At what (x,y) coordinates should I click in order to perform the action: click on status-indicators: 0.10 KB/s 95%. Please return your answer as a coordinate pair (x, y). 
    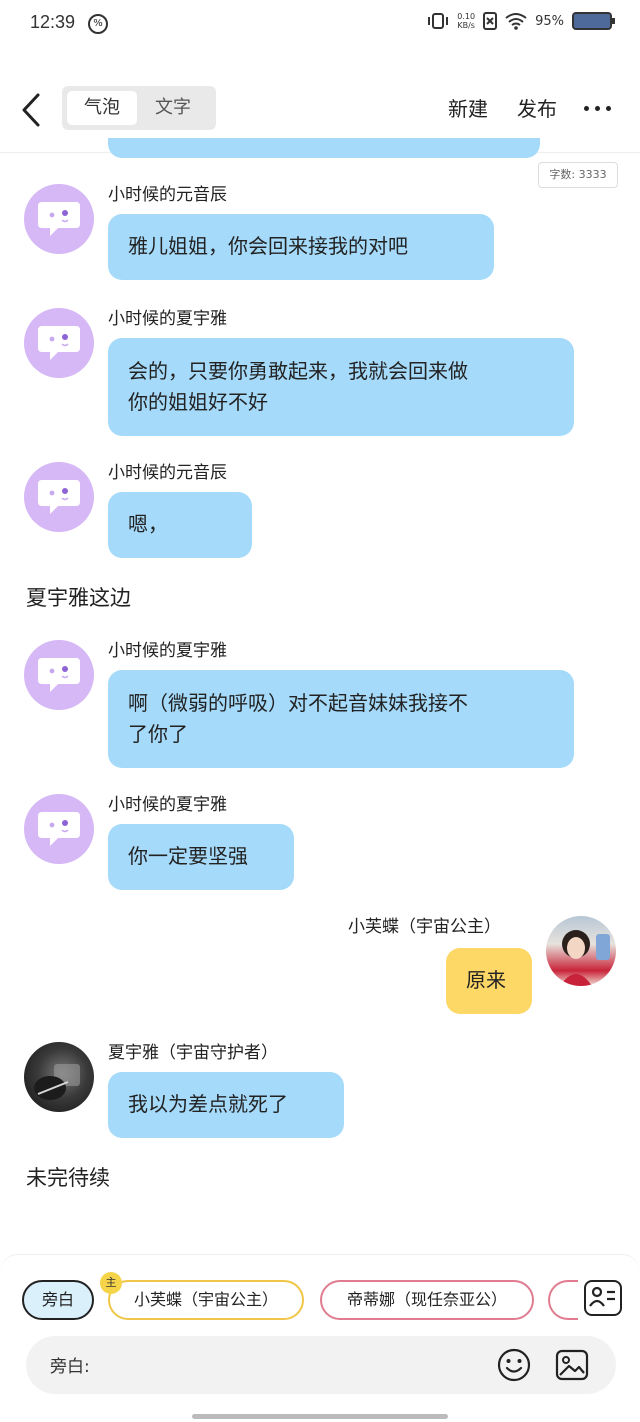
    Looking at the image, I should click on (521, 21).